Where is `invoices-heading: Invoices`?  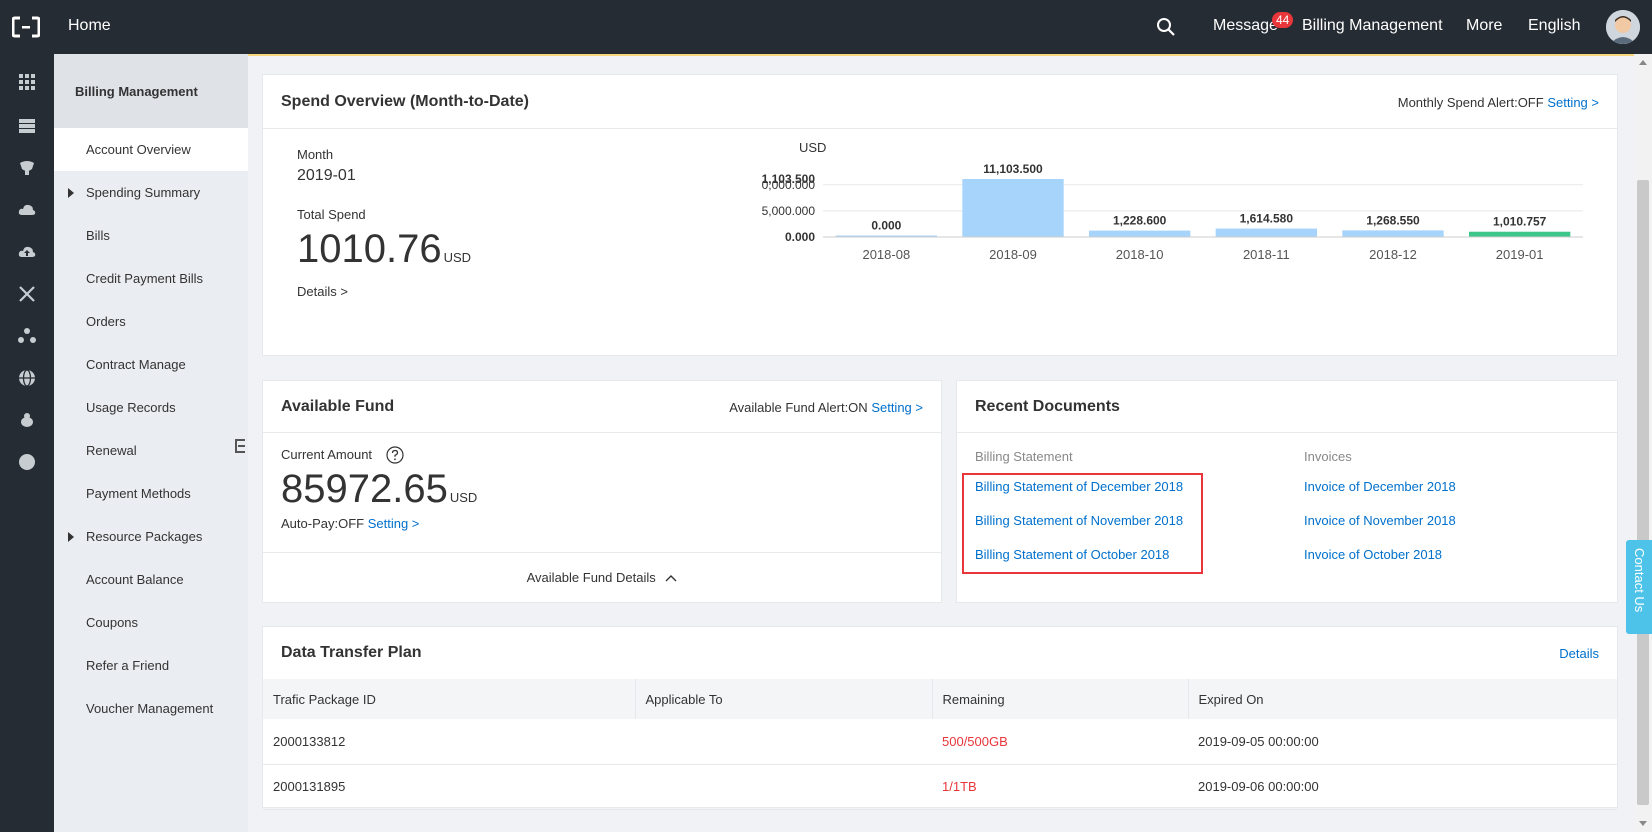 invoices-heading: Invoices is located at coordinates (1328, 456).